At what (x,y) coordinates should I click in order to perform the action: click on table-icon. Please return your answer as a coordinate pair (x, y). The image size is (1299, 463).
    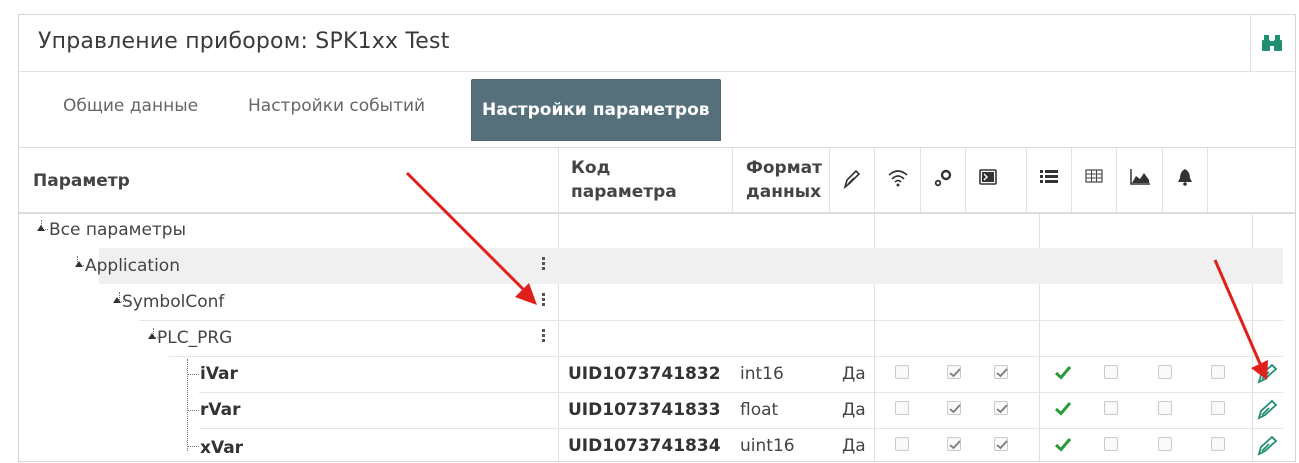
    Looking at the image, I should click on (1094, 176).